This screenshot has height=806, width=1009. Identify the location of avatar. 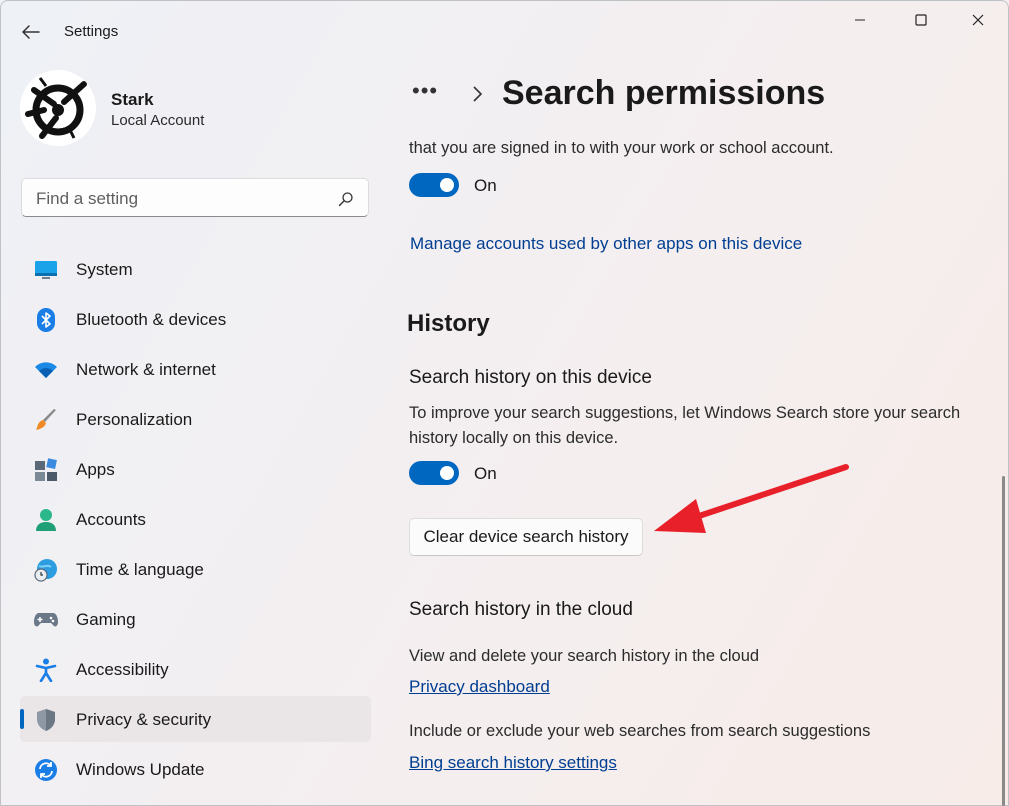
(58, 108).